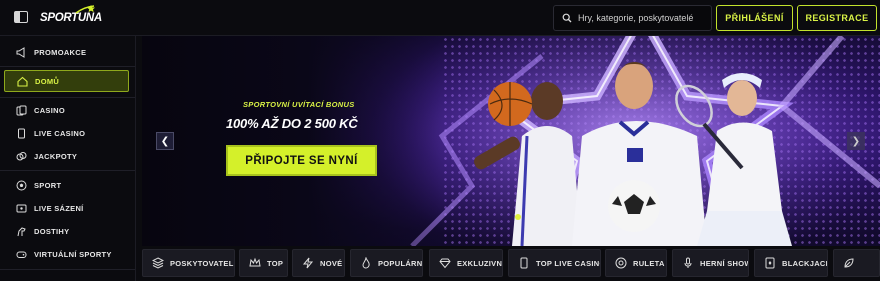  I want to click on top-bar: SPORTUNA PŘIHLÁŠENÍ REGISTRACE, so click(440, 18).